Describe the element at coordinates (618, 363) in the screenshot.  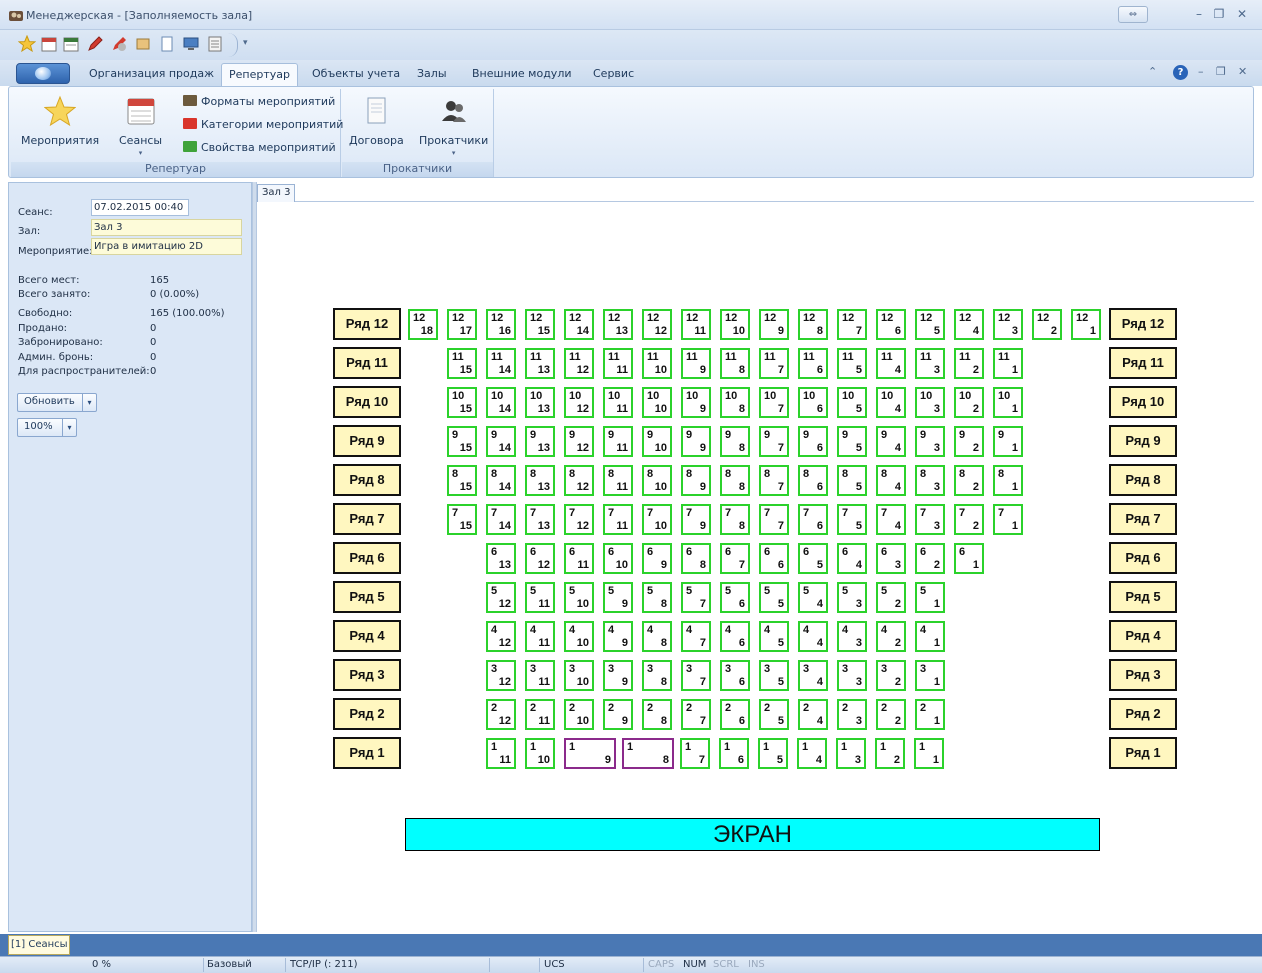
I see `seat: 11 11` at that location.